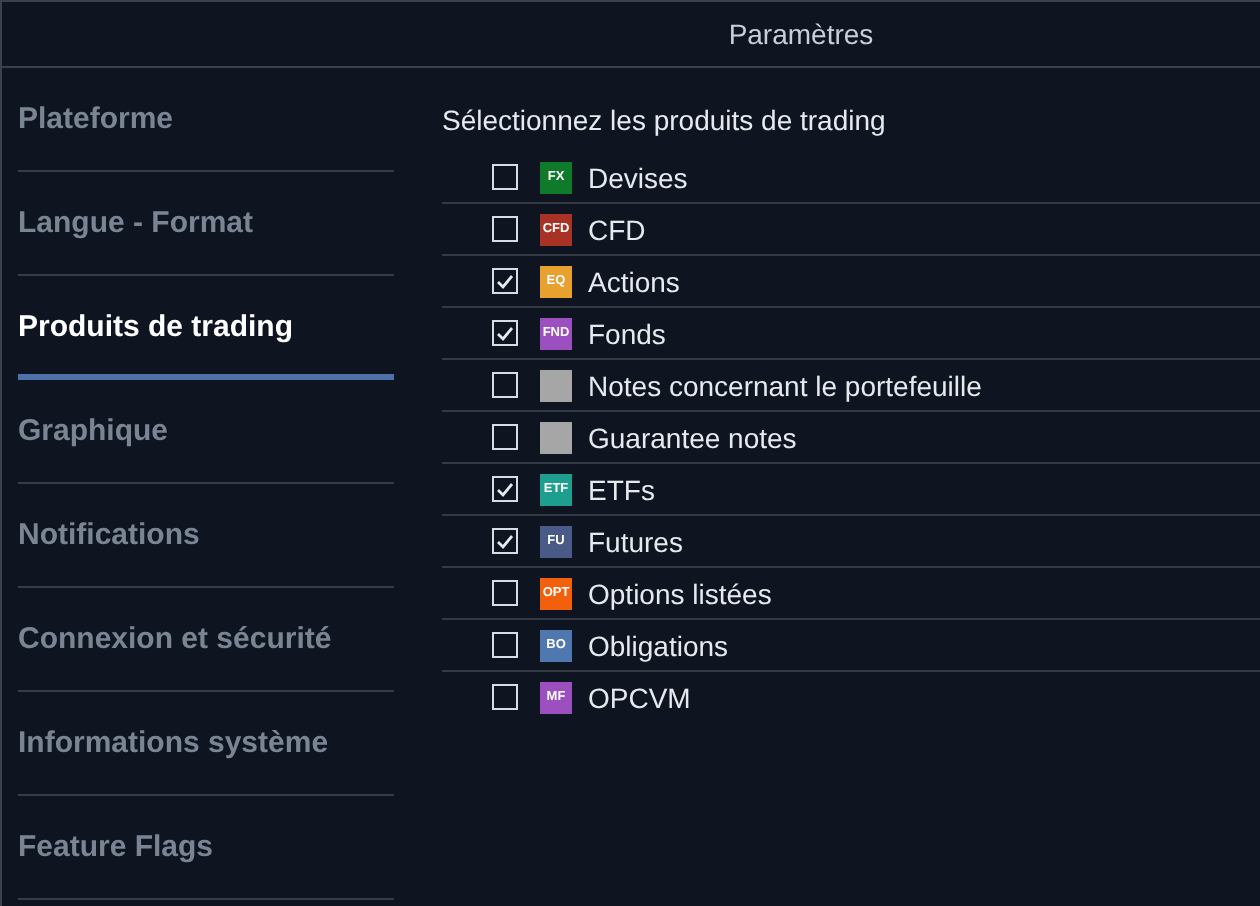 This screenshot has width=1260, height=906. Describe the element at coordinates (638, 177) in the screenshot. I see `product-label: Devises` at that location.